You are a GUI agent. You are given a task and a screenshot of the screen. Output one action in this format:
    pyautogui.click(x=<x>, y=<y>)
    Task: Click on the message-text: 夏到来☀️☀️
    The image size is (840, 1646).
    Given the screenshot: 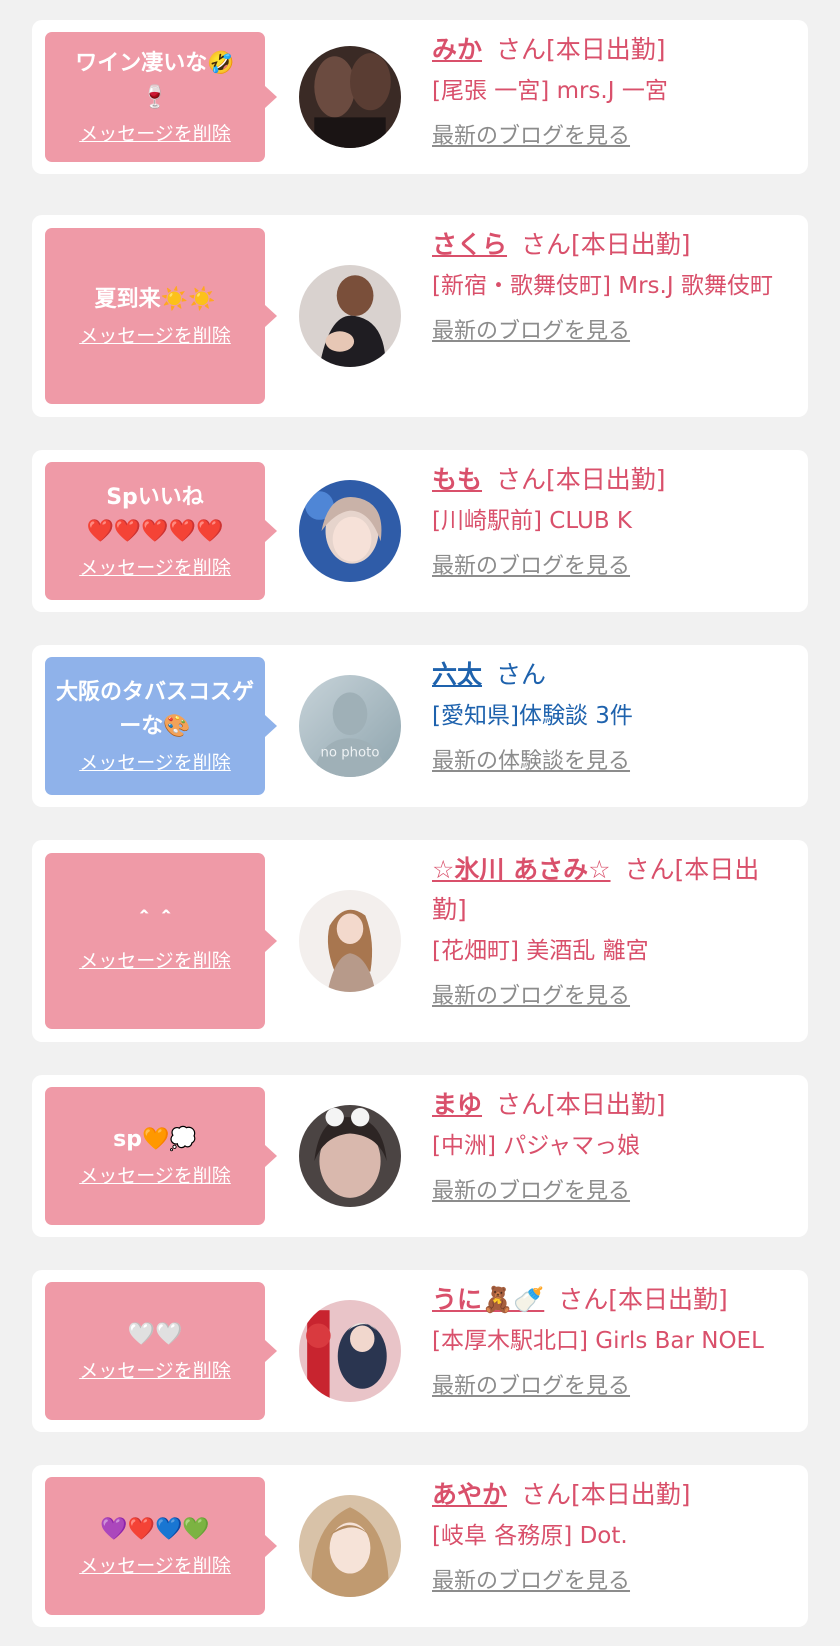 What is the action you would take?
    pyautogui.click(x=155, y=299)
    